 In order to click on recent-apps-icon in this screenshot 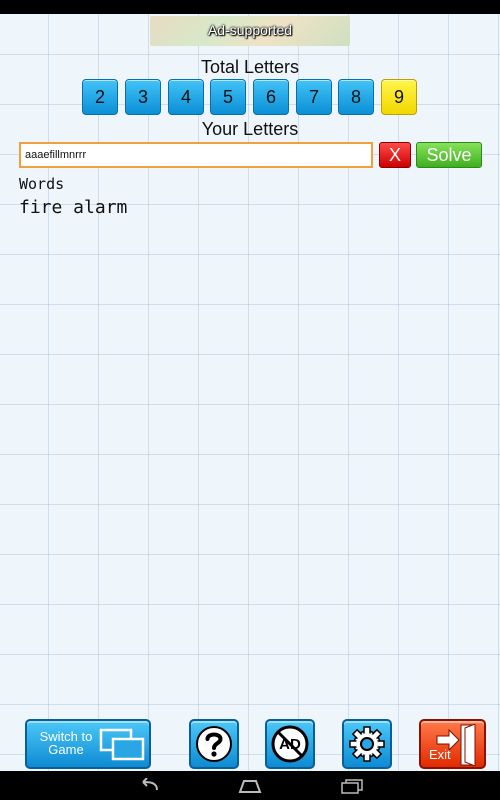, I will do `click(352, 786)`.